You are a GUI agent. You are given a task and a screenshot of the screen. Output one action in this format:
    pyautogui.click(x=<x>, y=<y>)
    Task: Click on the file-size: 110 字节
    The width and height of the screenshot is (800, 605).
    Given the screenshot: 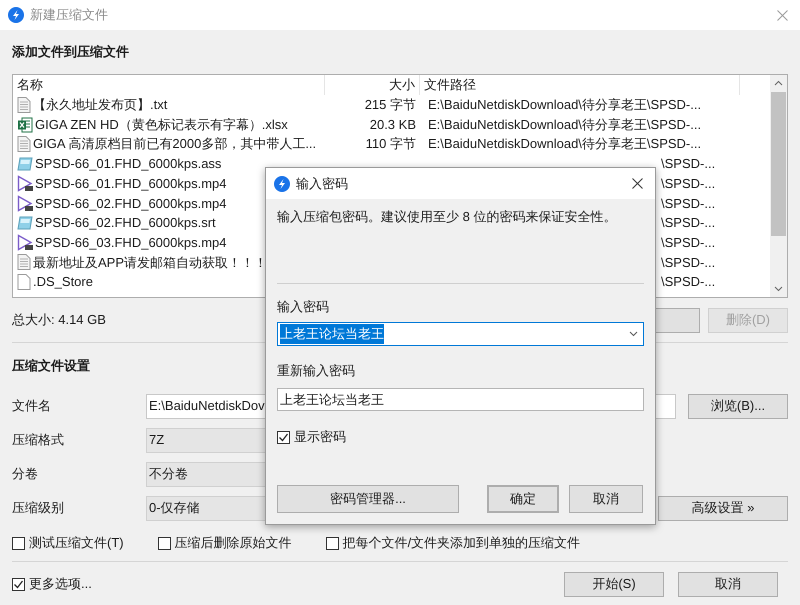 What is the action you would take?
    pyautogui.click(x=391, y=144)
    